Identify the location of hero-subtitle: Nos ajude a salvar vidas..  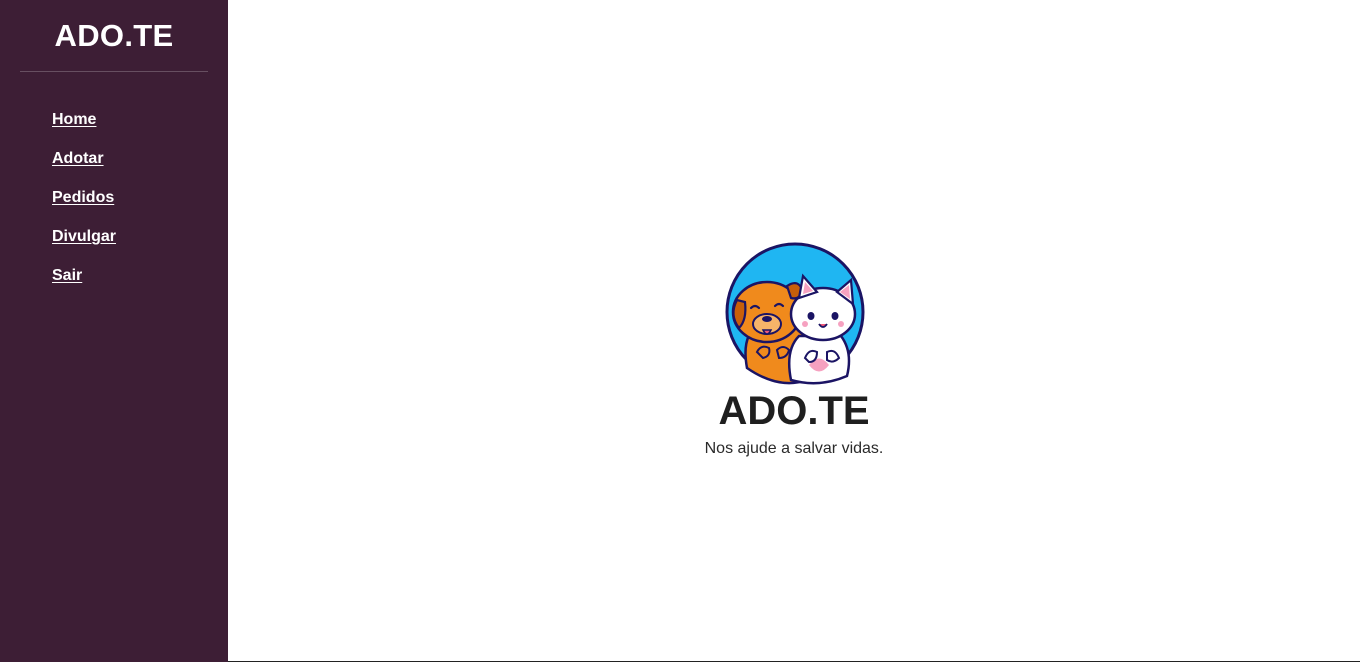
(794, 448).